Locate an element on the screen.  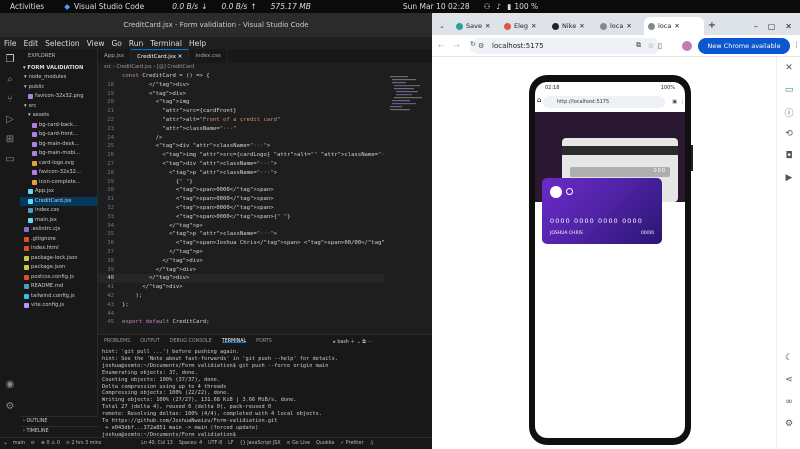
active-app-name: Visual Studio Code is located at coordinates (109, 6).